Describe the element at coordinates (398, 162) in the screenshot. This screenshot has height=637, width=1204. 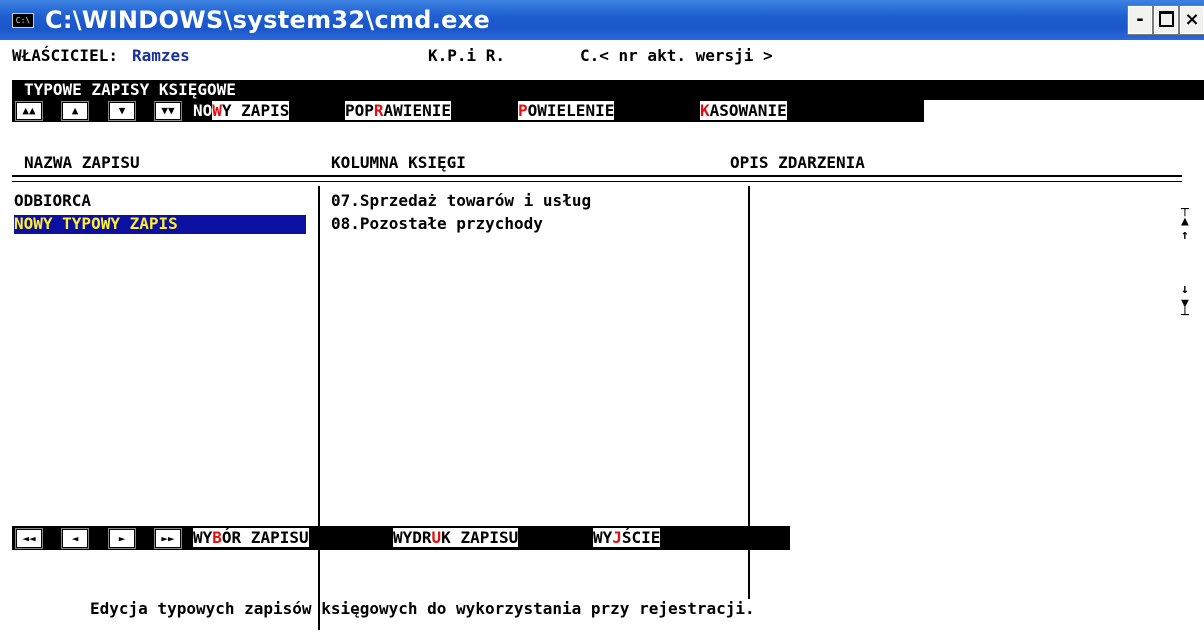
I see `column-header-column: KOLUMNA KSIĘGI` at that location.